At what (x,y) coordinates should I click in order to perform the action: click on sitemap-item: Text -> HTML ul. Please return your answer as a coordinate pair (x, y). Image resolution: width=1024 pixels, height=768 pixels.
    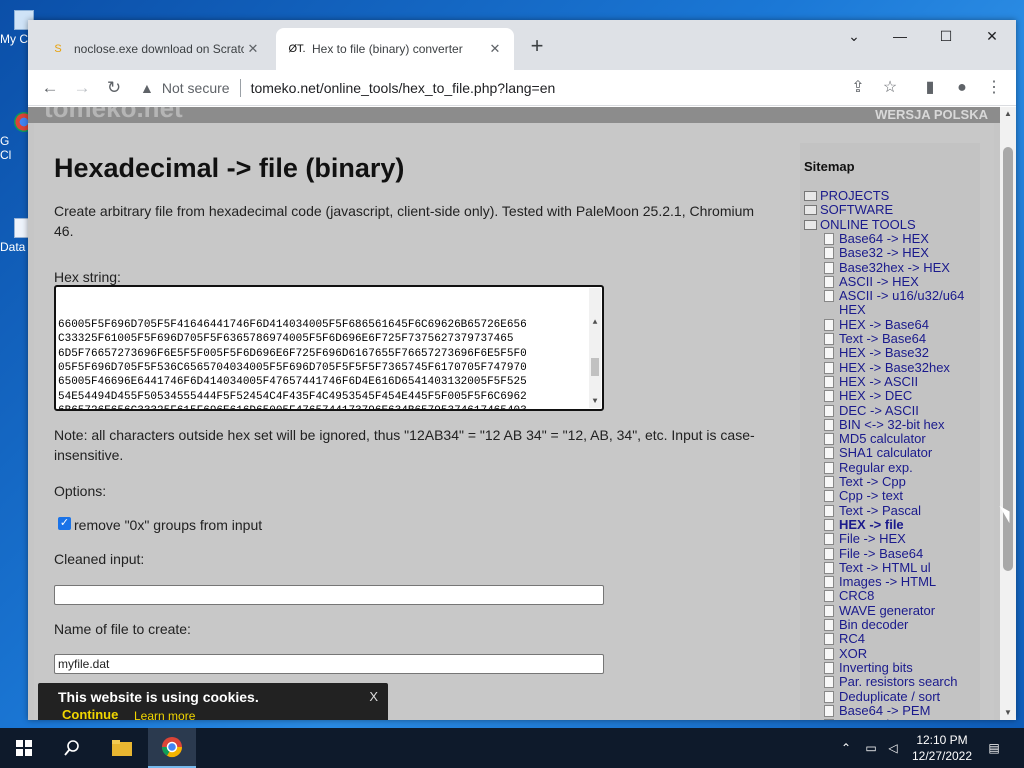
    Looking at the image, I should click on (877, 567).